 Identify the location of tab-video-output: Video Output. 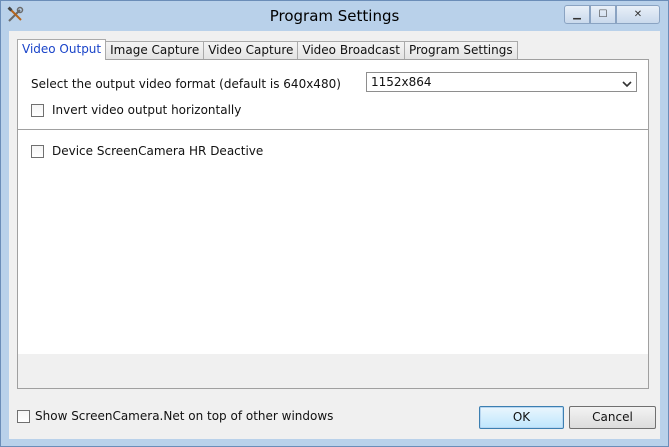
(62, 49).